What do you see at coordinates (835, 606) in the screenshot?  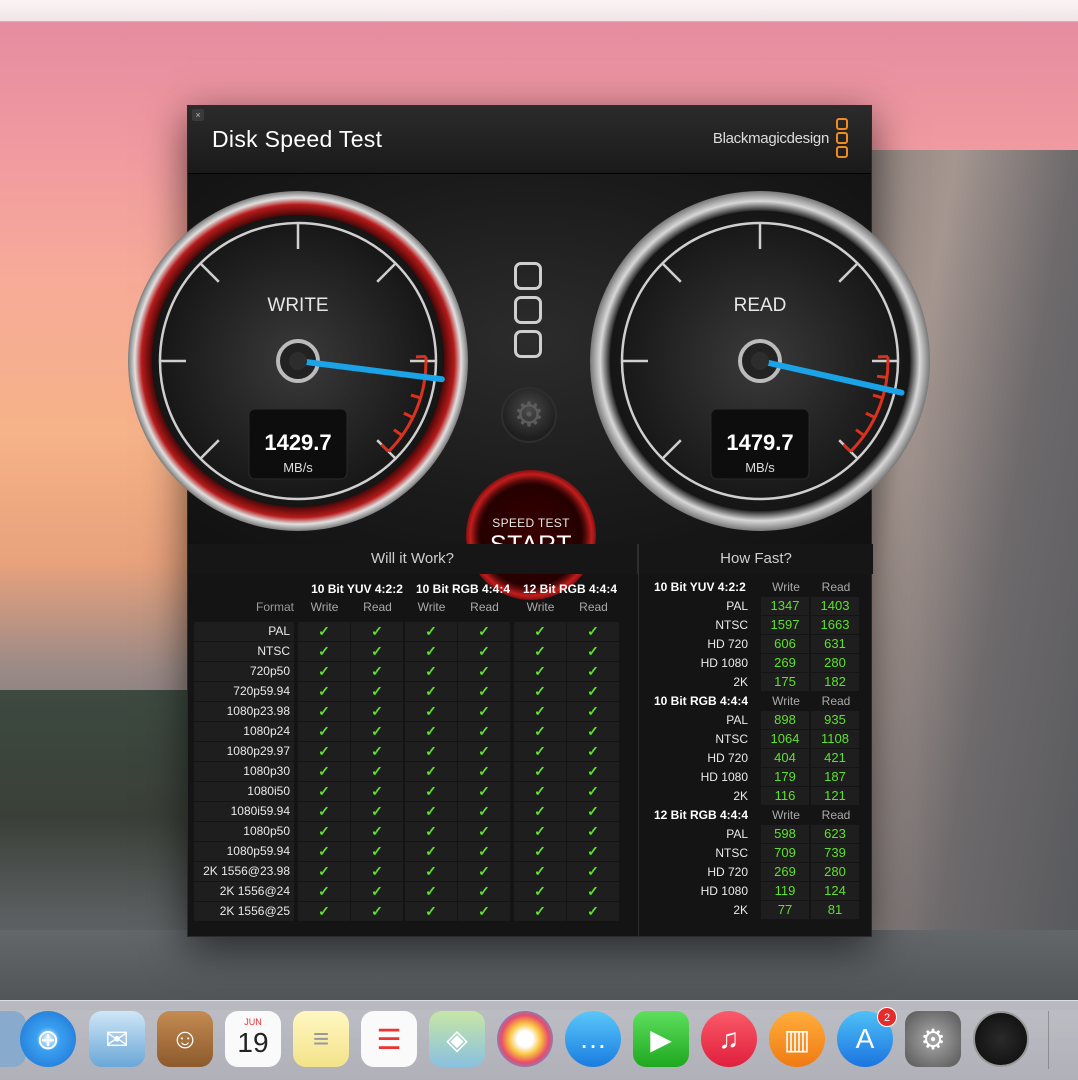 I see `read-speed-value: 1403` at bounding box center [835, 606].